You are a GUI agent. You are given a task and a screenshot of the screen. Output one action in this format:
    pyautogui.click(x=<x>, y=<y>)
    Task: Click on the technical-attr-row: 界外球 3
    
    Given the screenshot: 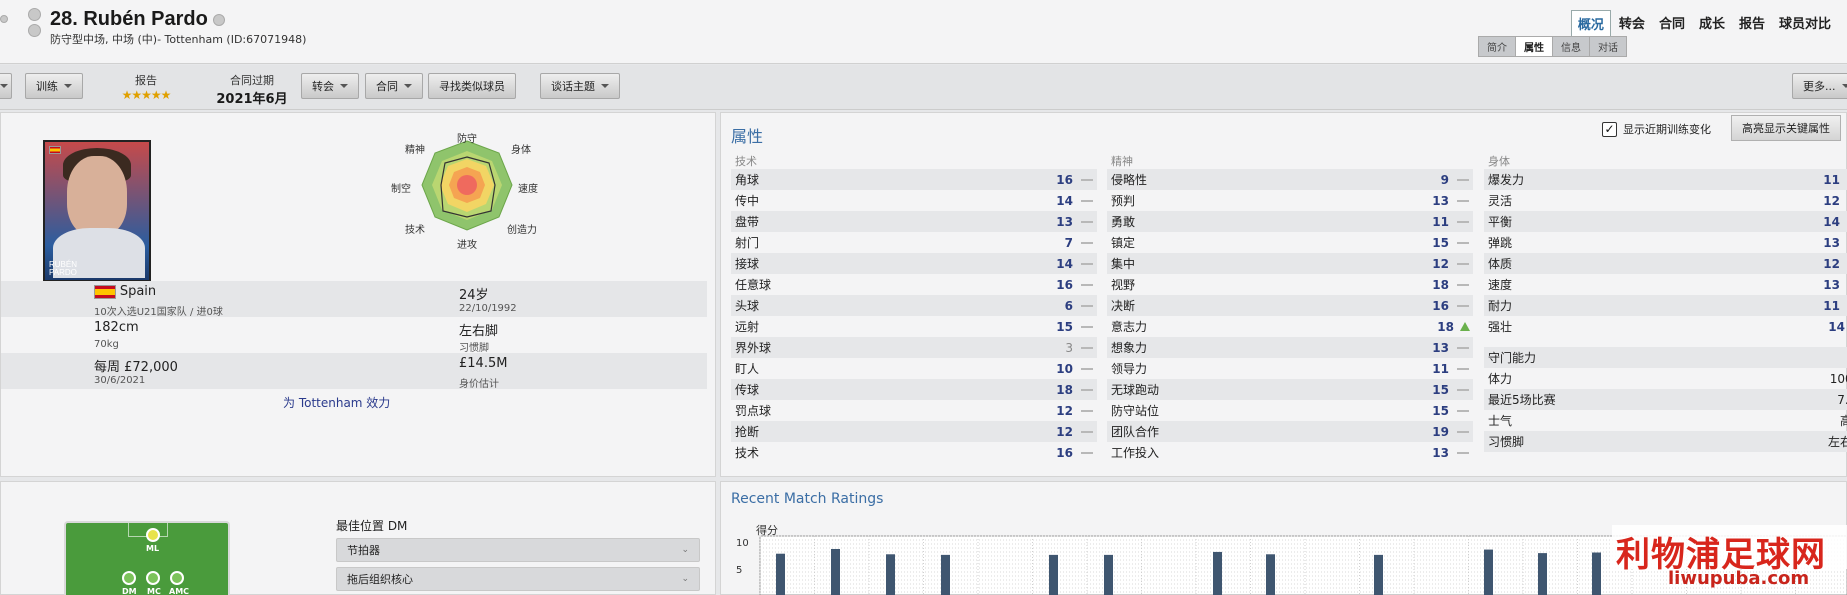 What is the action you would take?
    pyautogui.click(x=914, y=347)
    